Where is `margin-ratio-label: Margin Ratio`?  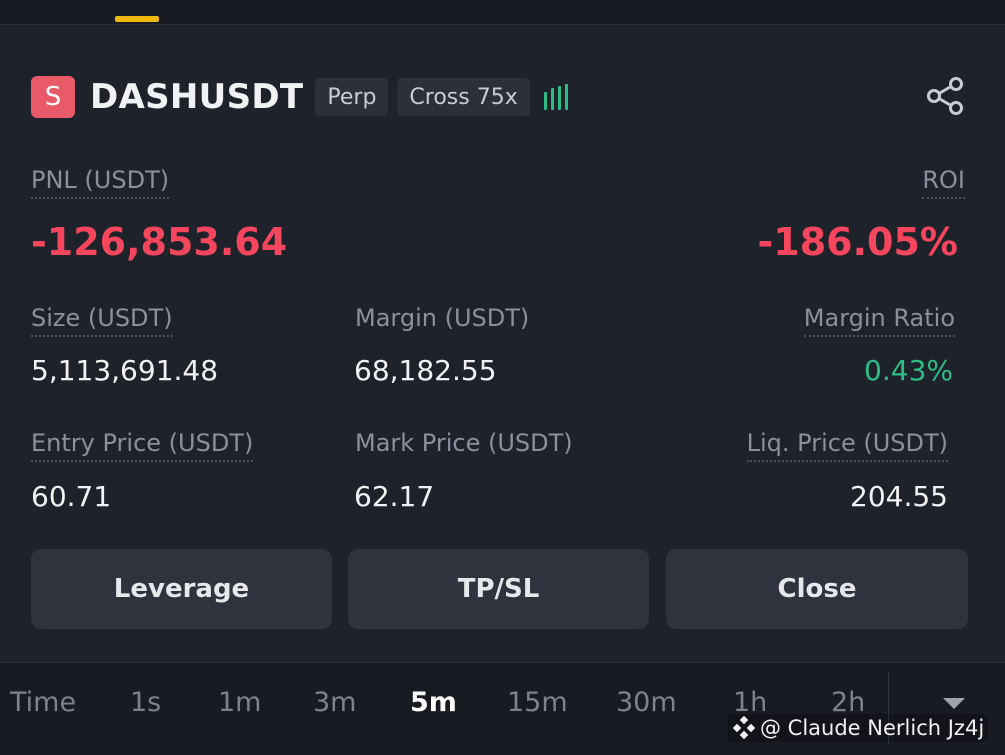
margin-ratio-label: Margin Ratio is located at coordinates (879, 320).